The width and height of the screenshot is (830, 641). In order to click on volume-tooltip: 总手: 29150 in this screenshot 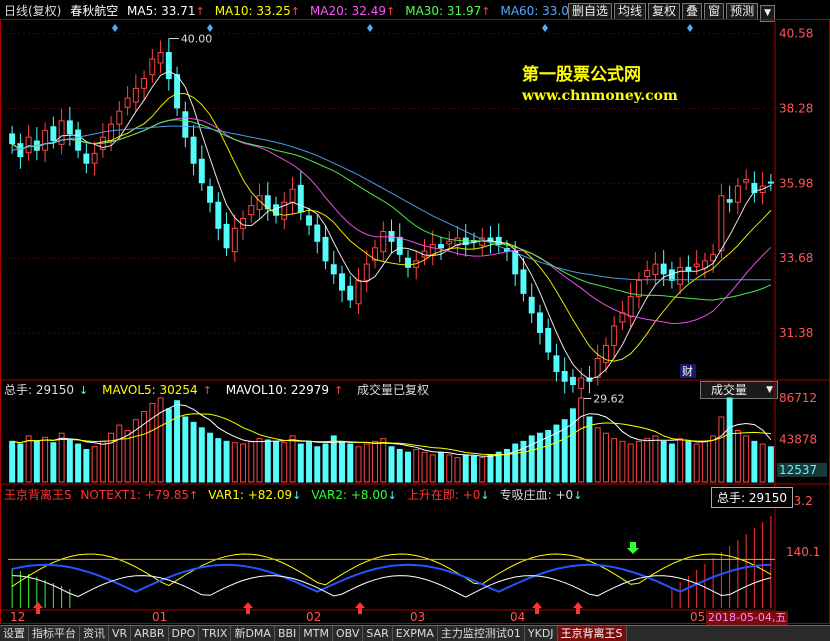, I will do `click(752, 497)`.